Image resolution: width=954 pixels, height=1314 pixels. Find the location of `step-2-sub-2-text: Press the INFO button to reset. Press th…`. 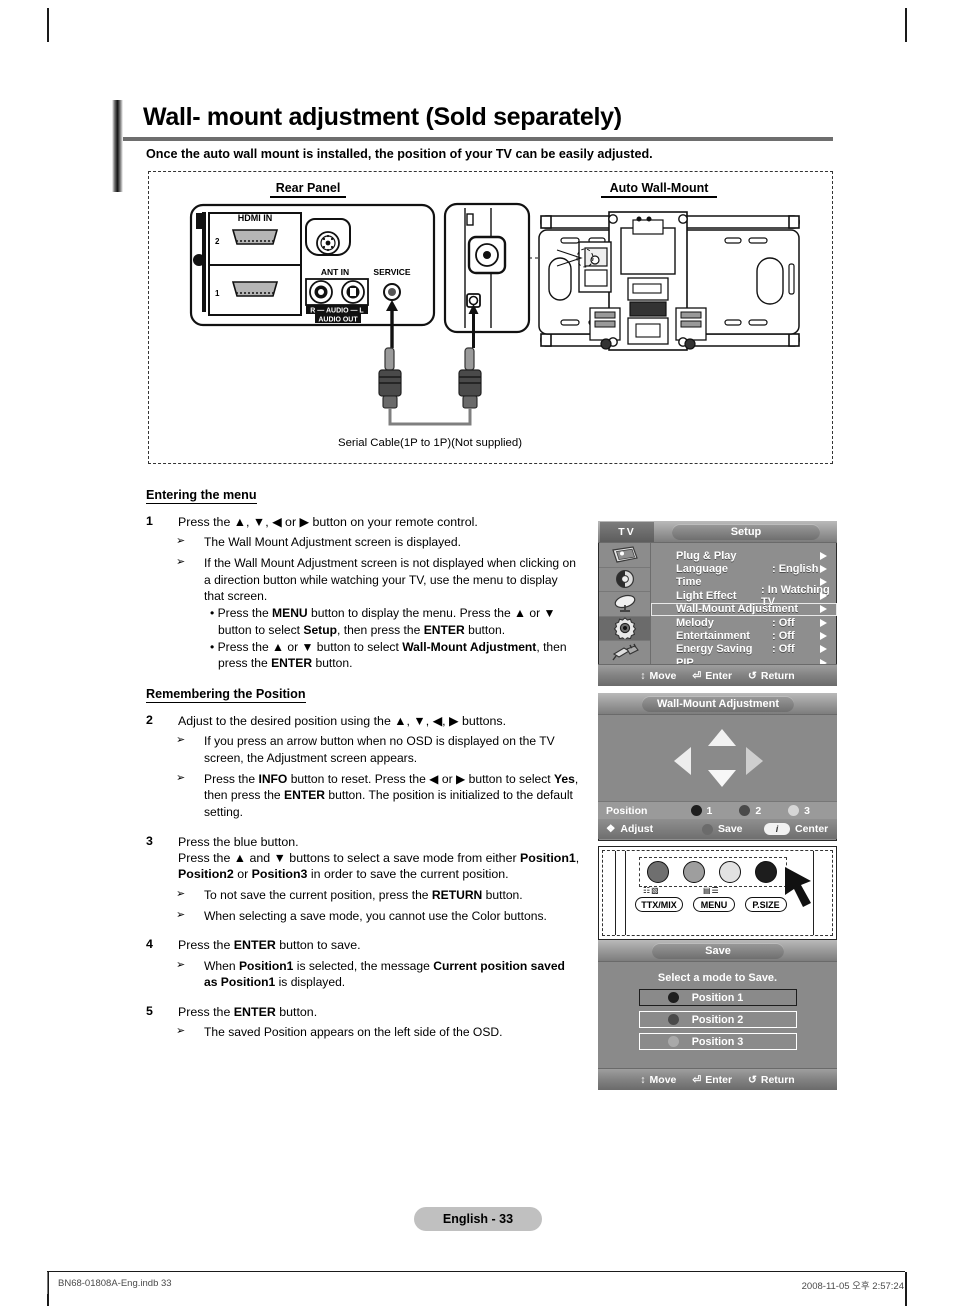

step-2-sub-2-text: Press the INFO button to reset. Press th… is located at coordinates (391, 795).